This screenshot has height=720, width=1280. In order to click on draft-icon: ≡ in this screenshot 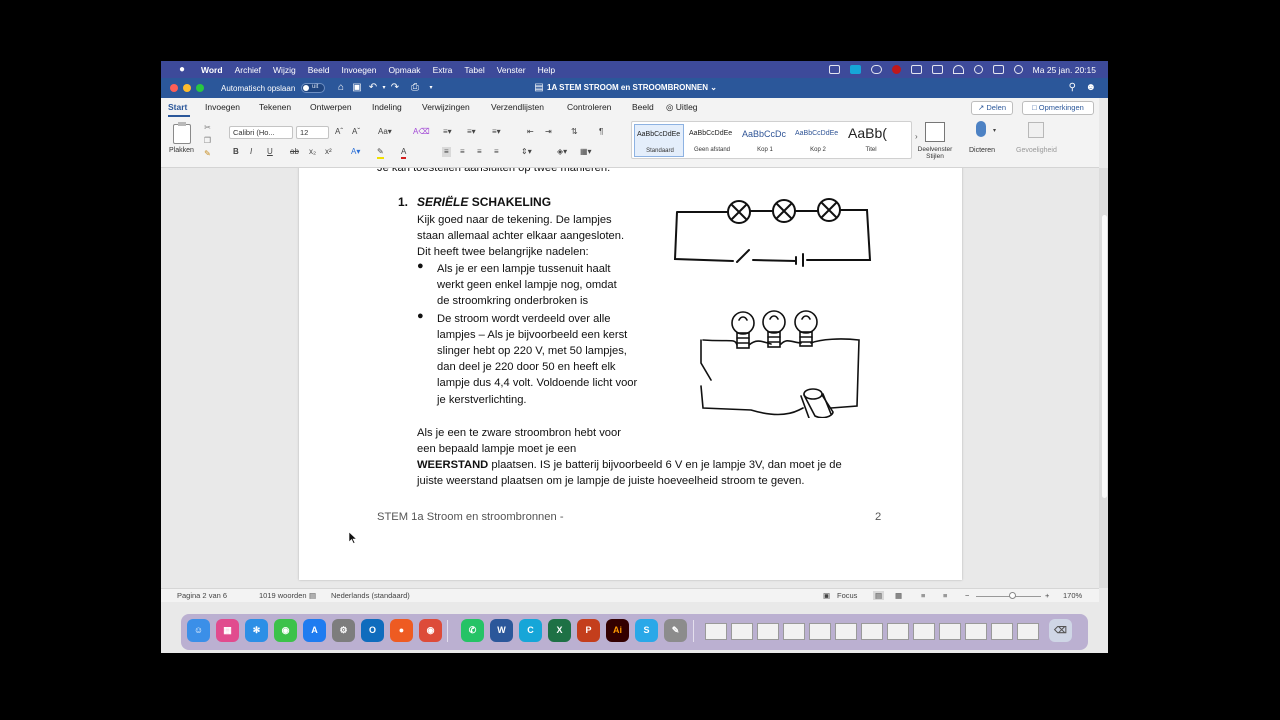, I will do `click(945, 595)`.